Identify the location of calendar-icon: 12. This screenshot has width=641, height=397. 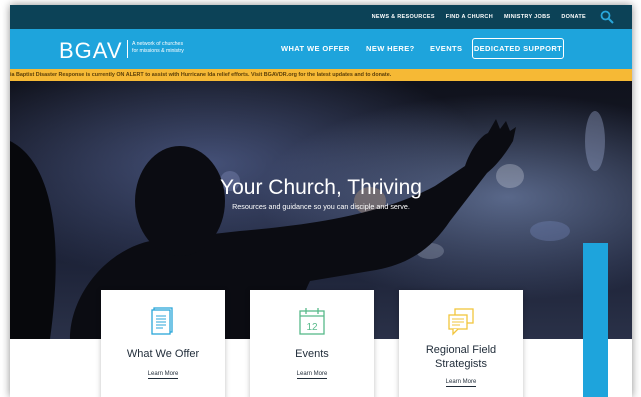
(312, 321).